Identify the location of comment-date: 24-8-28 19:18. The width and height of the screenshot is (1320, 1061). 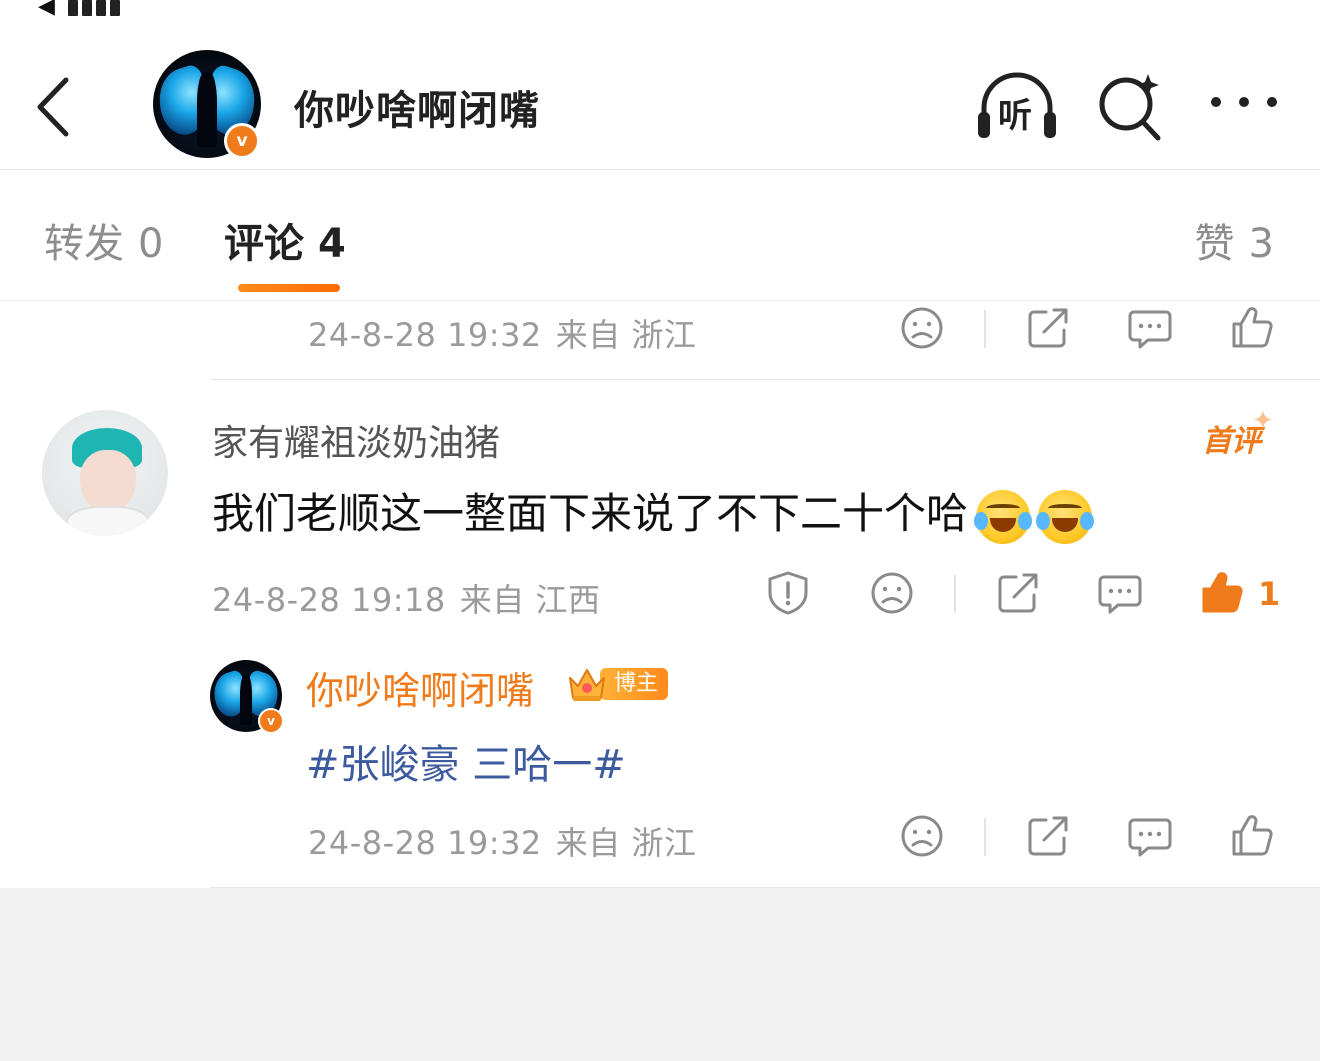
(329, 600).